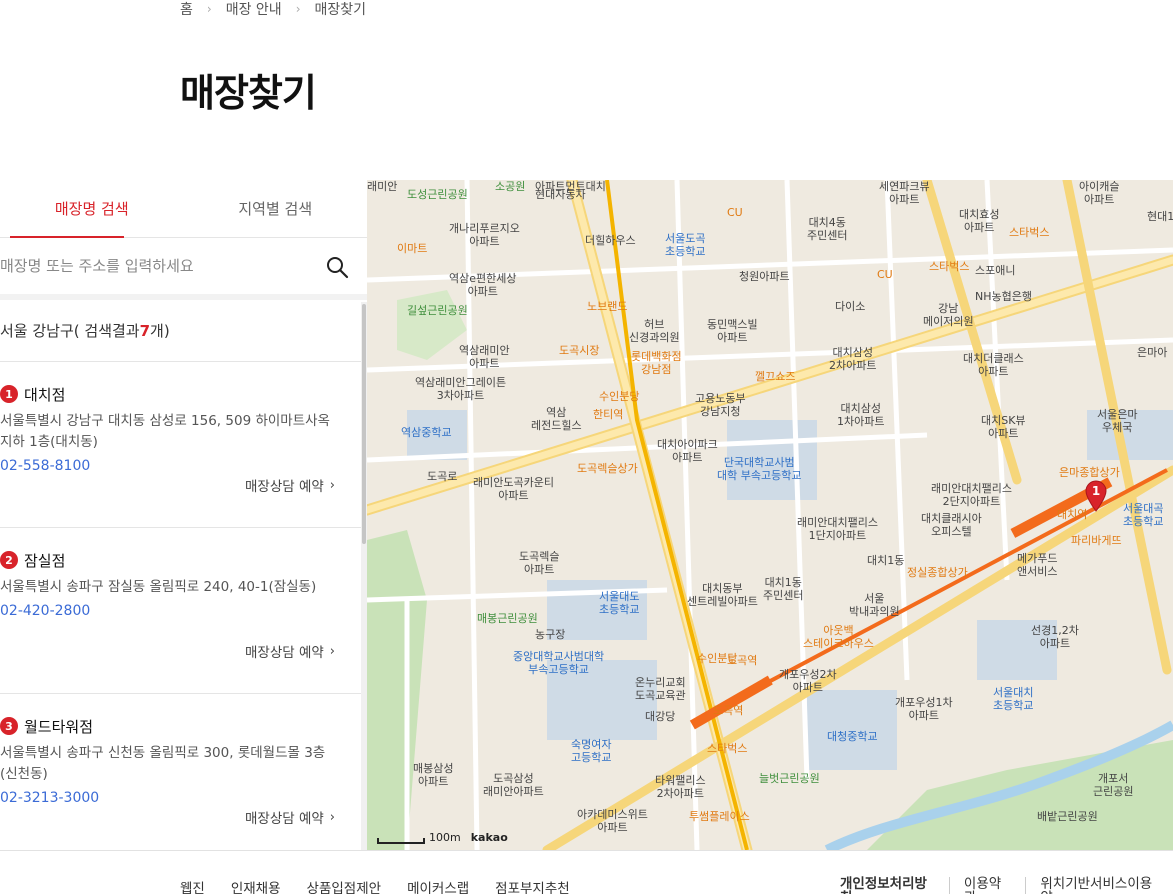  What do you see at coordinates (783, 589) in the screenshot?
I see `map-label: 대치1동 주민센터` at bounding box center [783, 589].